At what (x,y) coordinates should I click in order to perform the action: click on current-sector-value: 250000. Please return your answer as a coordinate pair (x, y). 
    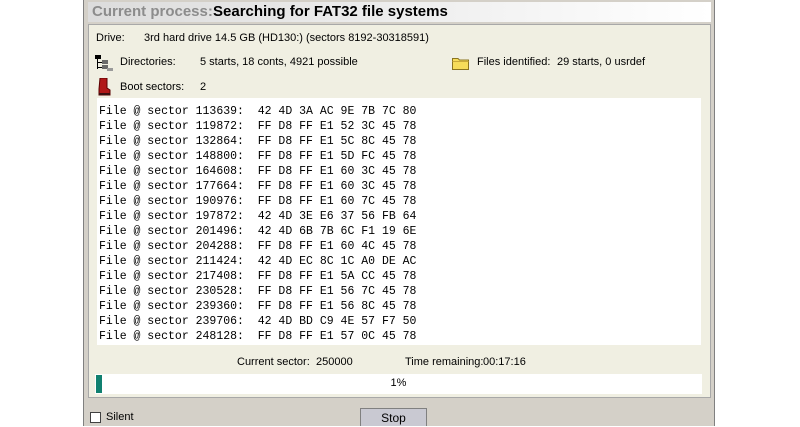
    Looking at the image, I should click on (334, 362).